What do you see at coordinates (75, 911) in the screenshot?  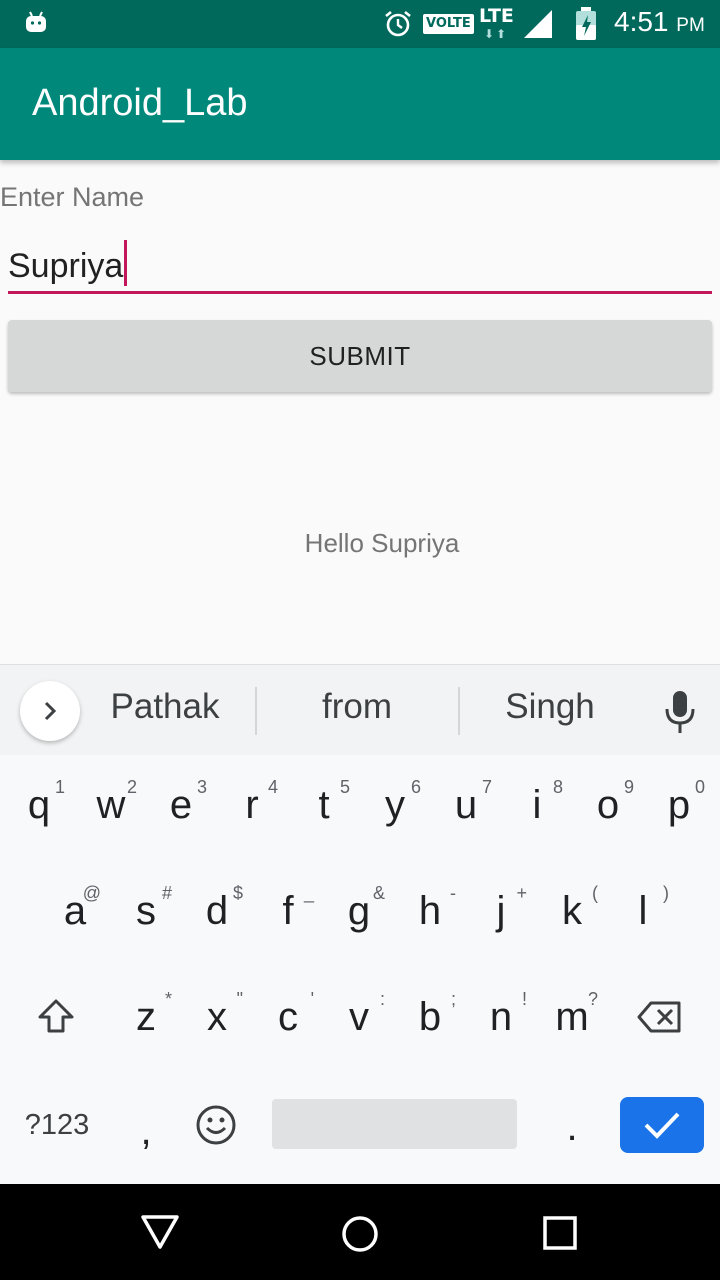 I see `key-a: a @` at bounding box center [75, 911].